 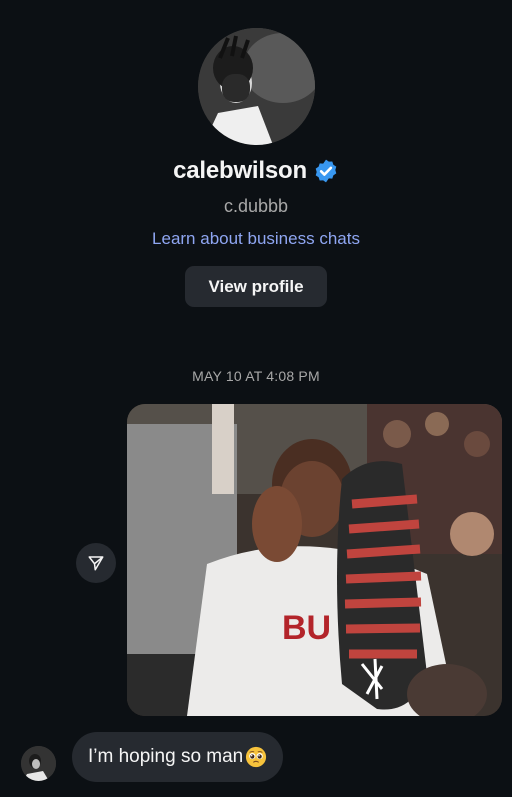 I want to click on message-text: I’m hoping so man, so click(x=166, y=756).